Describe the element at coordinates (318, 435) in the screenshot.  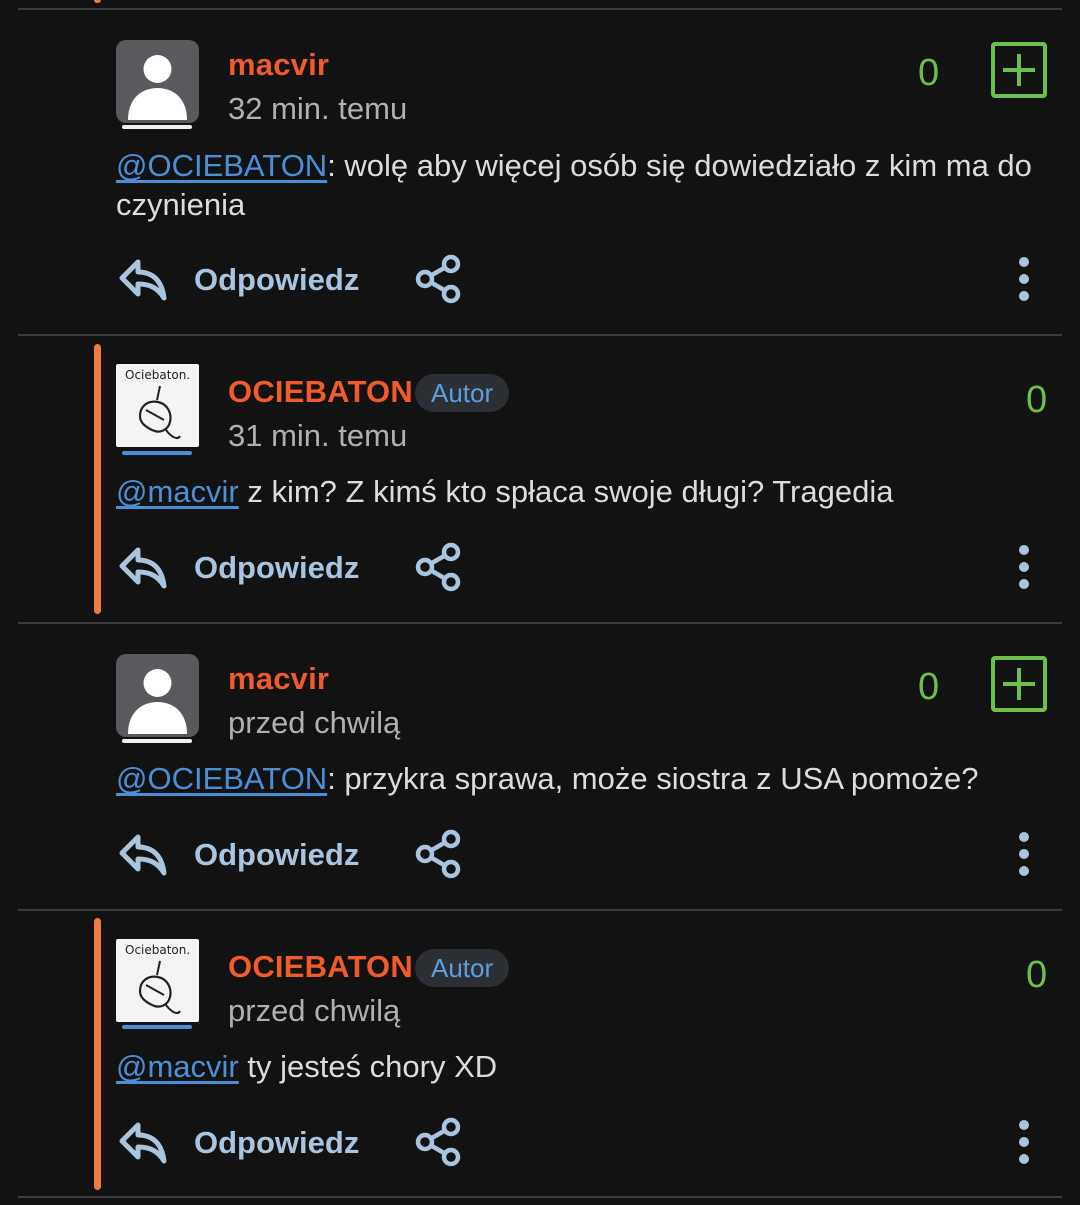
I see `timestamp: 31 min. temu` at that location.